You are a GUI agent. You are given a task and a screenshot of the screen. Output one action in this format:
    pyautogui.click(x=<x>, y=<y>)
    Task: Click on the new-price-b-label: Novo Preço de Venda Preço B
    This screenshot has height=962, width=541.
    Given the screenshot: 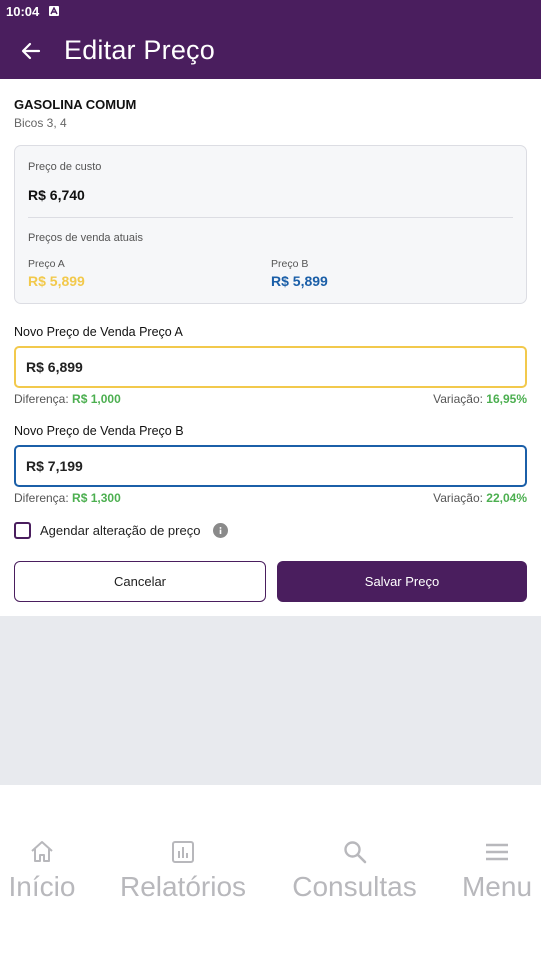 What is the action you would take?
    pyautogui.click(x=99, y=431)
    